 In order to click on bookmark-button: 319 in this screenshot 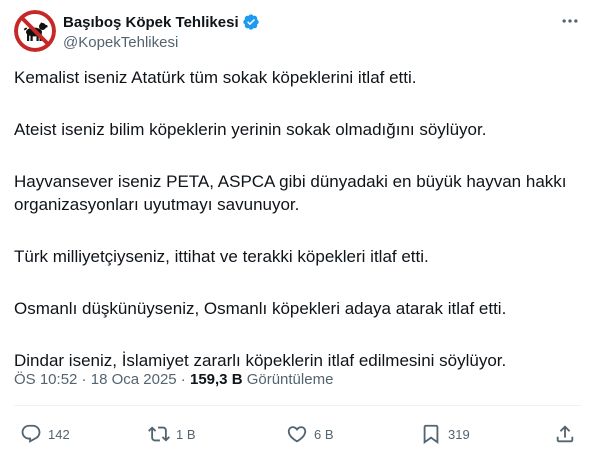, I will do `click(445, 434)`.